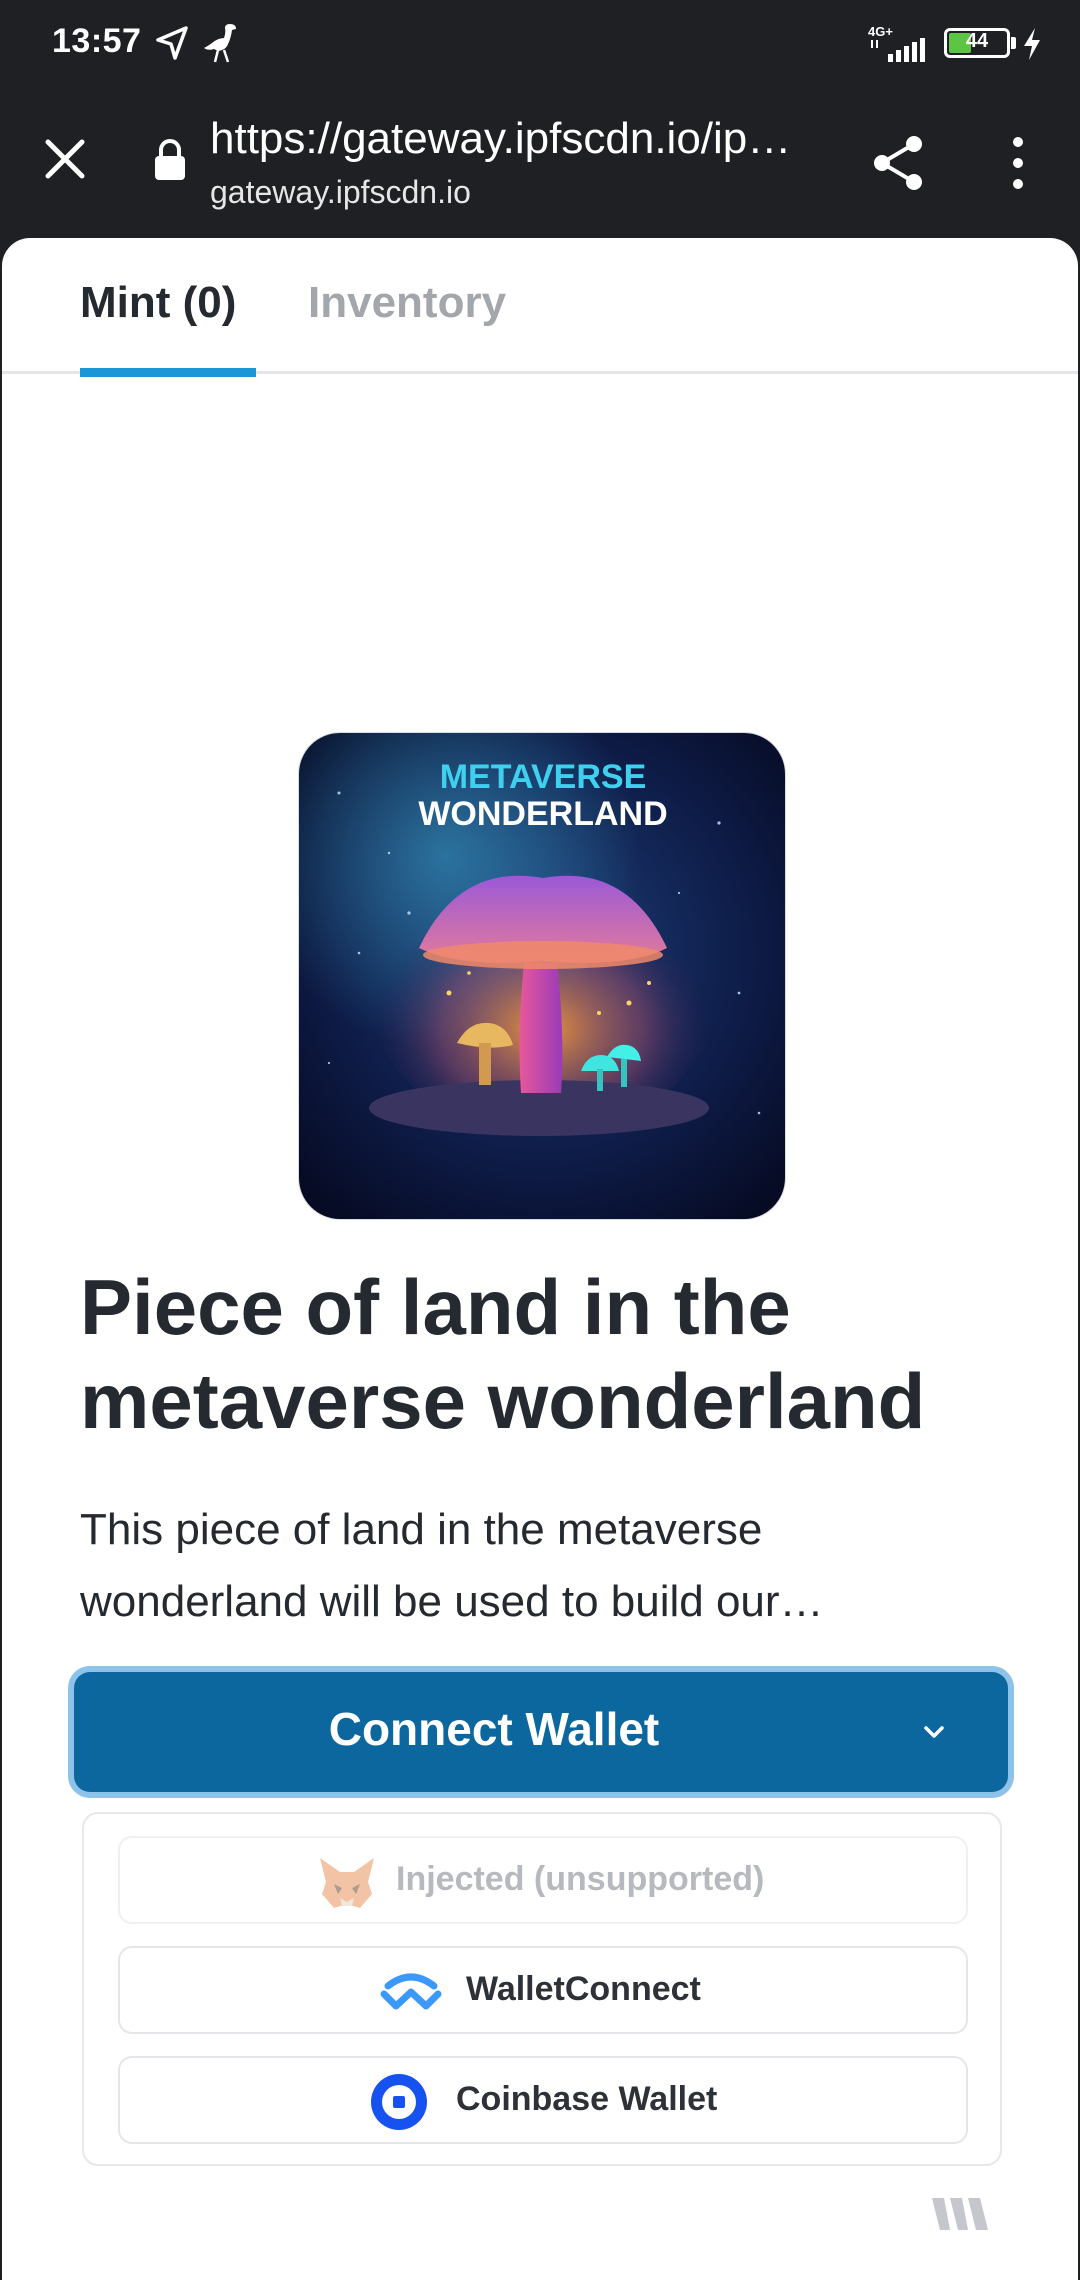 The width and height of the screenshot is (1080, 2280). I want to click on thirdweb-logo-icon, so click(960, 2214).